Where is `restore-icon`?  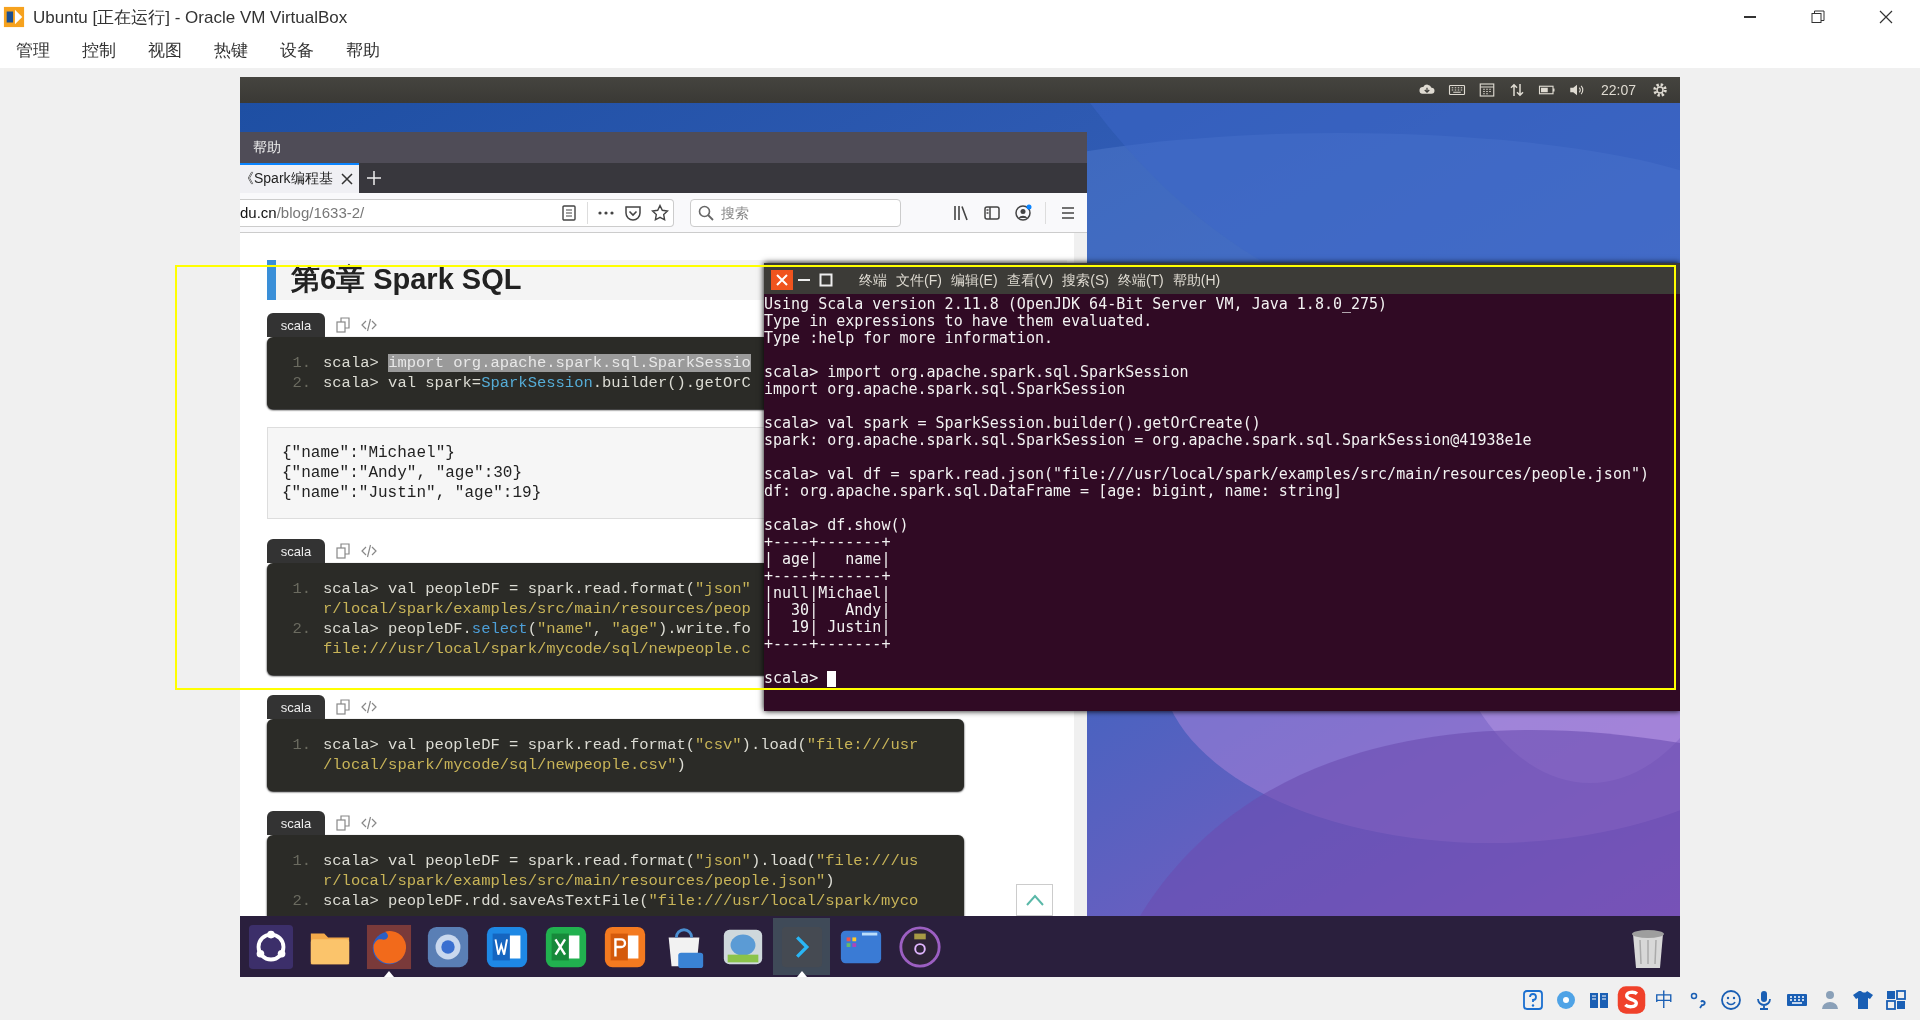
restore-icon is located at coordinates (1818, 17).